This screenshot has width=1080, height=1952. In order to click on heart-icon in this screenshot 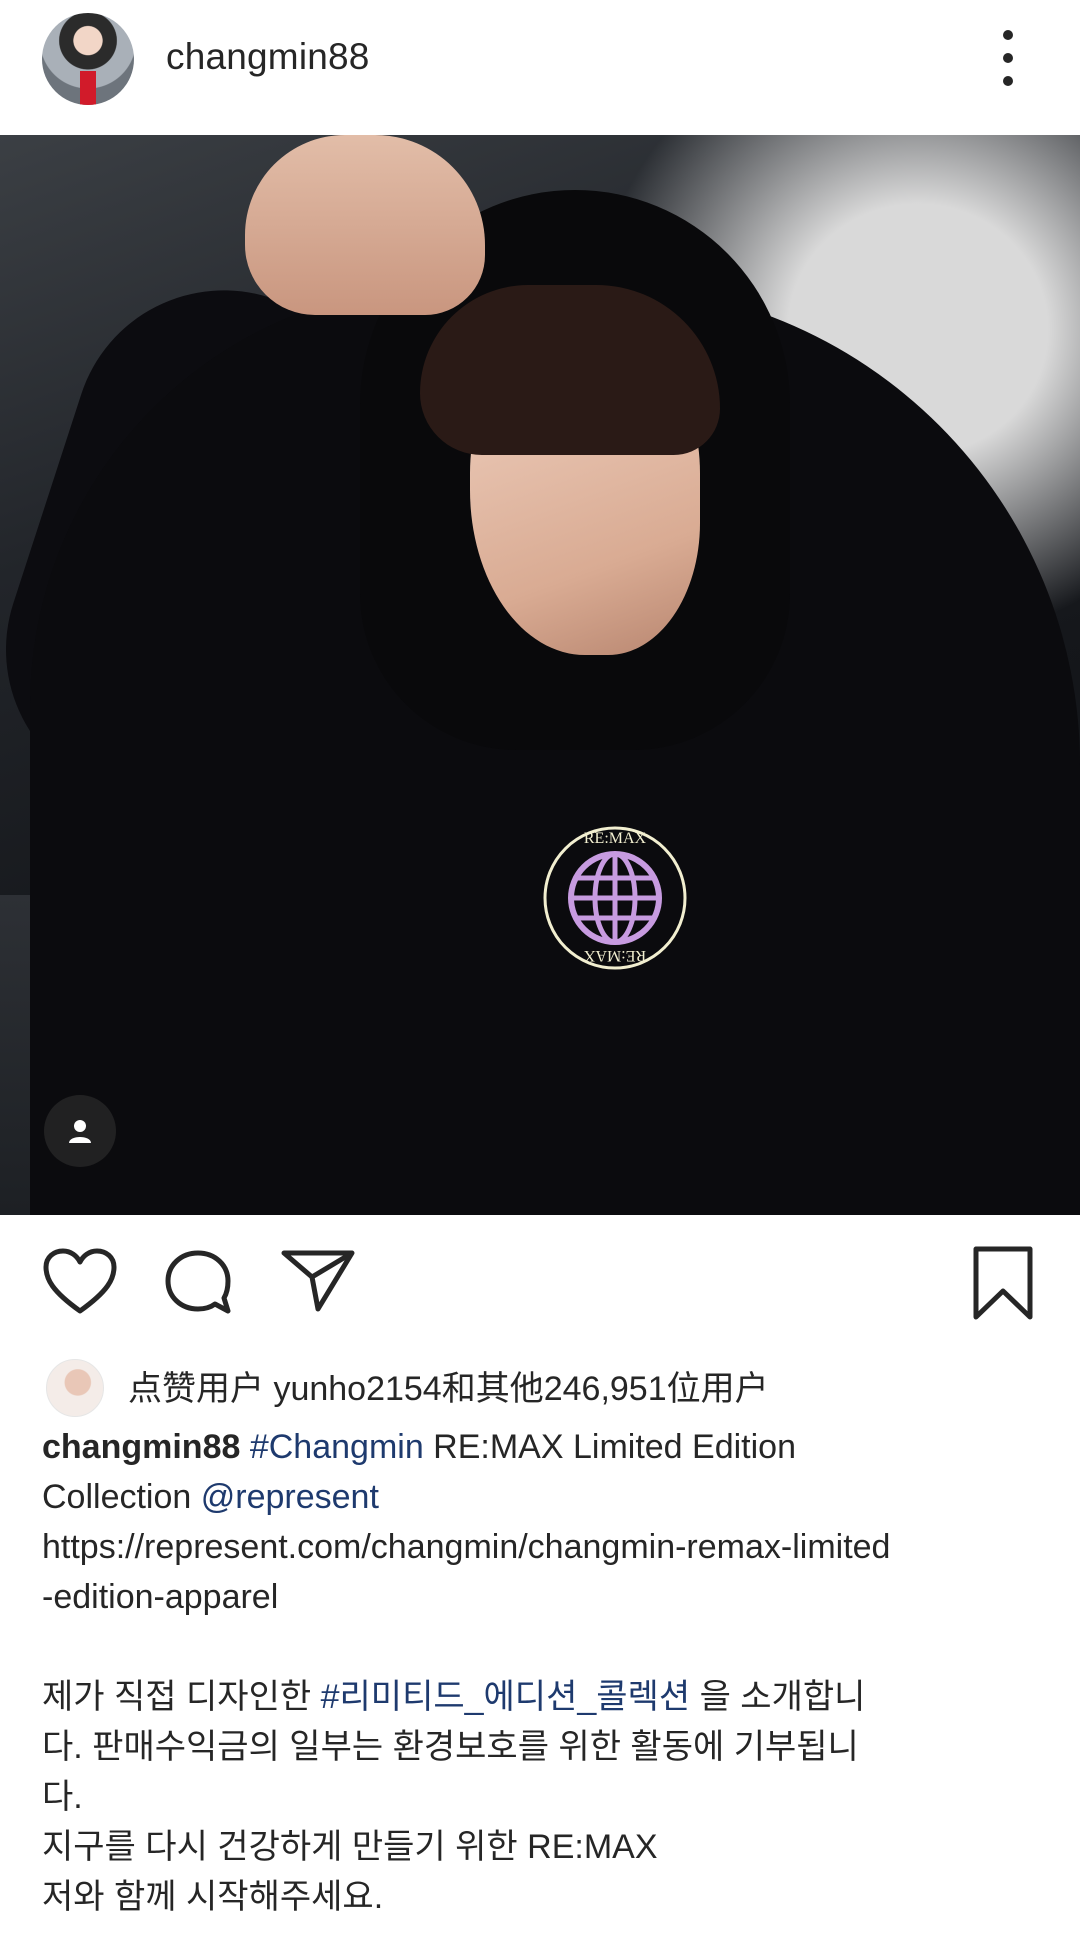, I will do `click(80, 1281)`.